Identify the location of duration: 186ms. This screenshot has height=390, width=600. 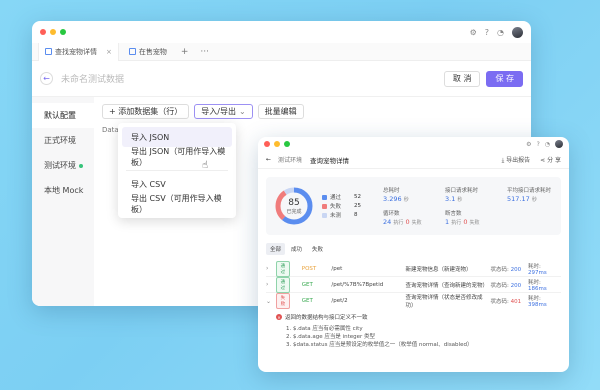
(537, 288).